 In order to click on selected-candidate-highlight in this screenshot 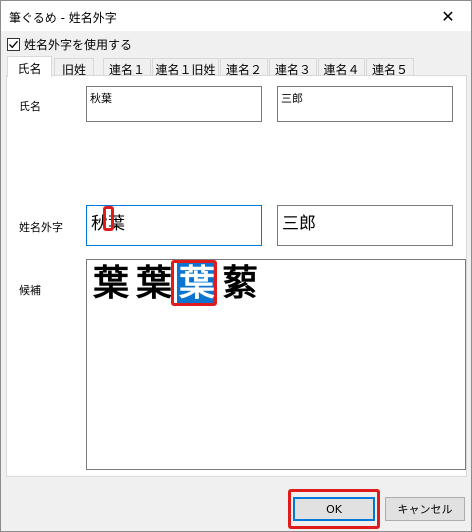, I will do `click(194, 283)`.